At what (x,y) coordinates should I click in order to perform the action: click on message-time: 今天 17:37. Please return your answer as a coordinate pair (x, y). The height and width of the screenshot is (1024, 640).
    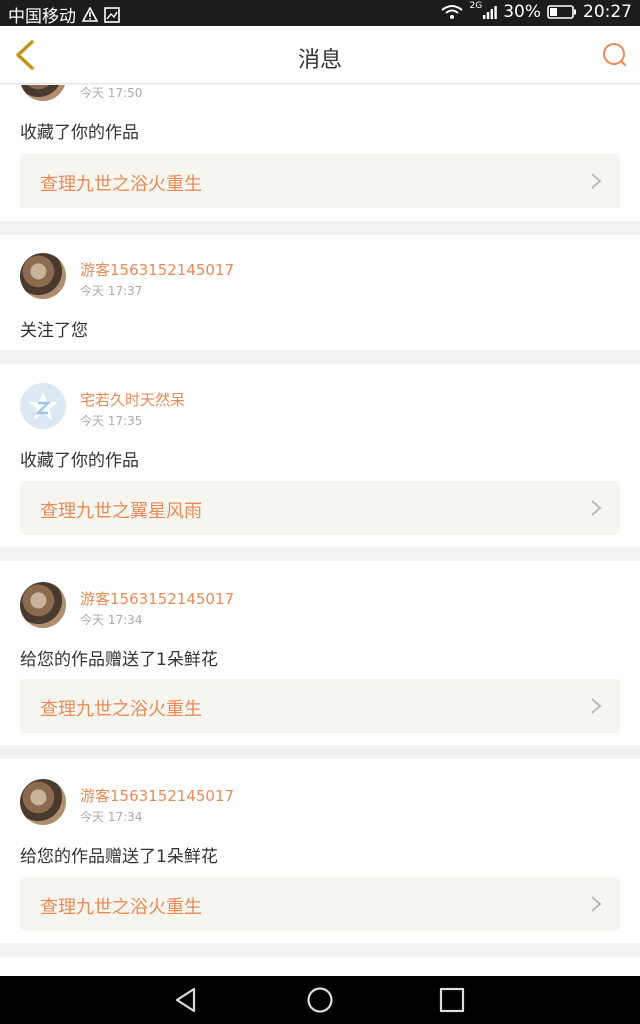
    Looking at the image, I should click on (111, 291).